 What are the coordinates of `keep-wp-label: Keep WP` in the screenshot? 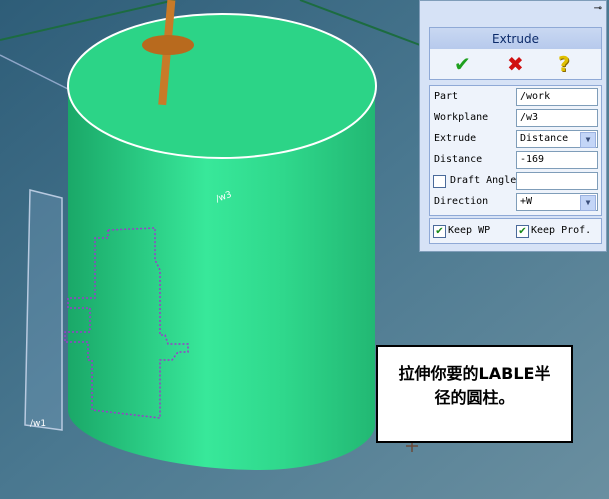 It's located at (469, 230).